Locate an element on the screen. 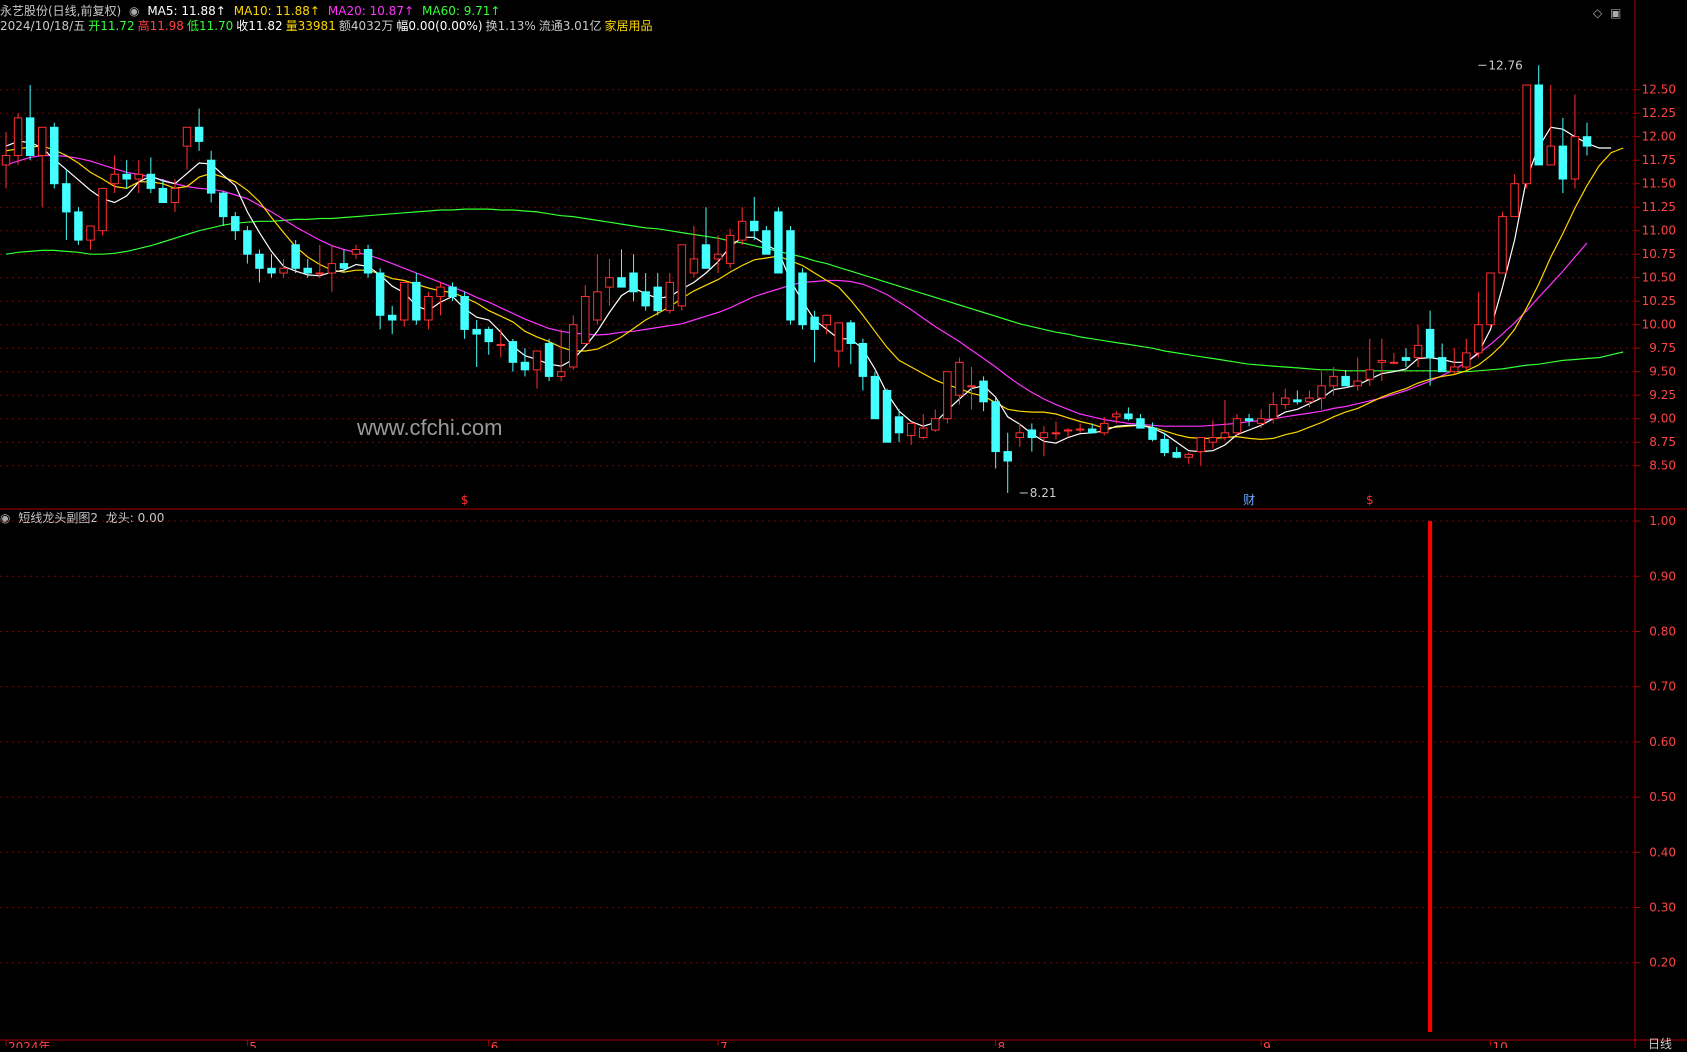  date-label: 10 is located at coordinates (1499, 1044).